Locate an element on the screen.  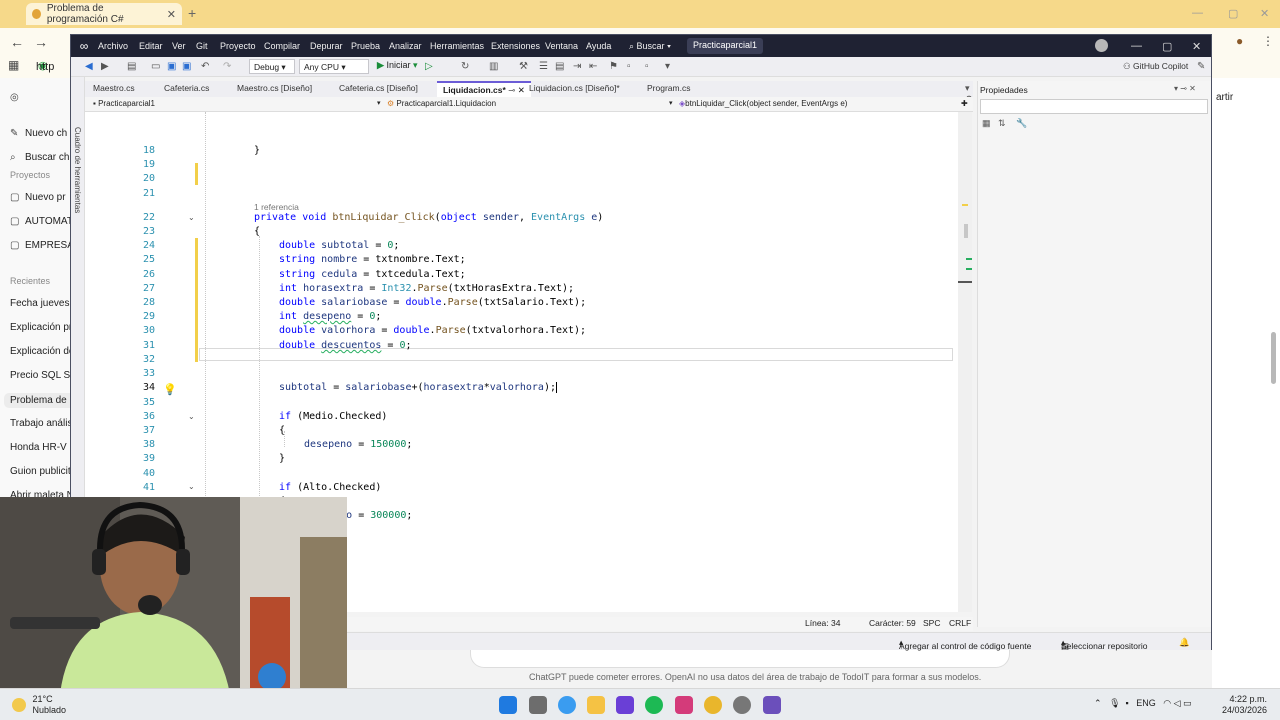
recent-chat-item: Guion publicit is located at coordinates (40, 471).